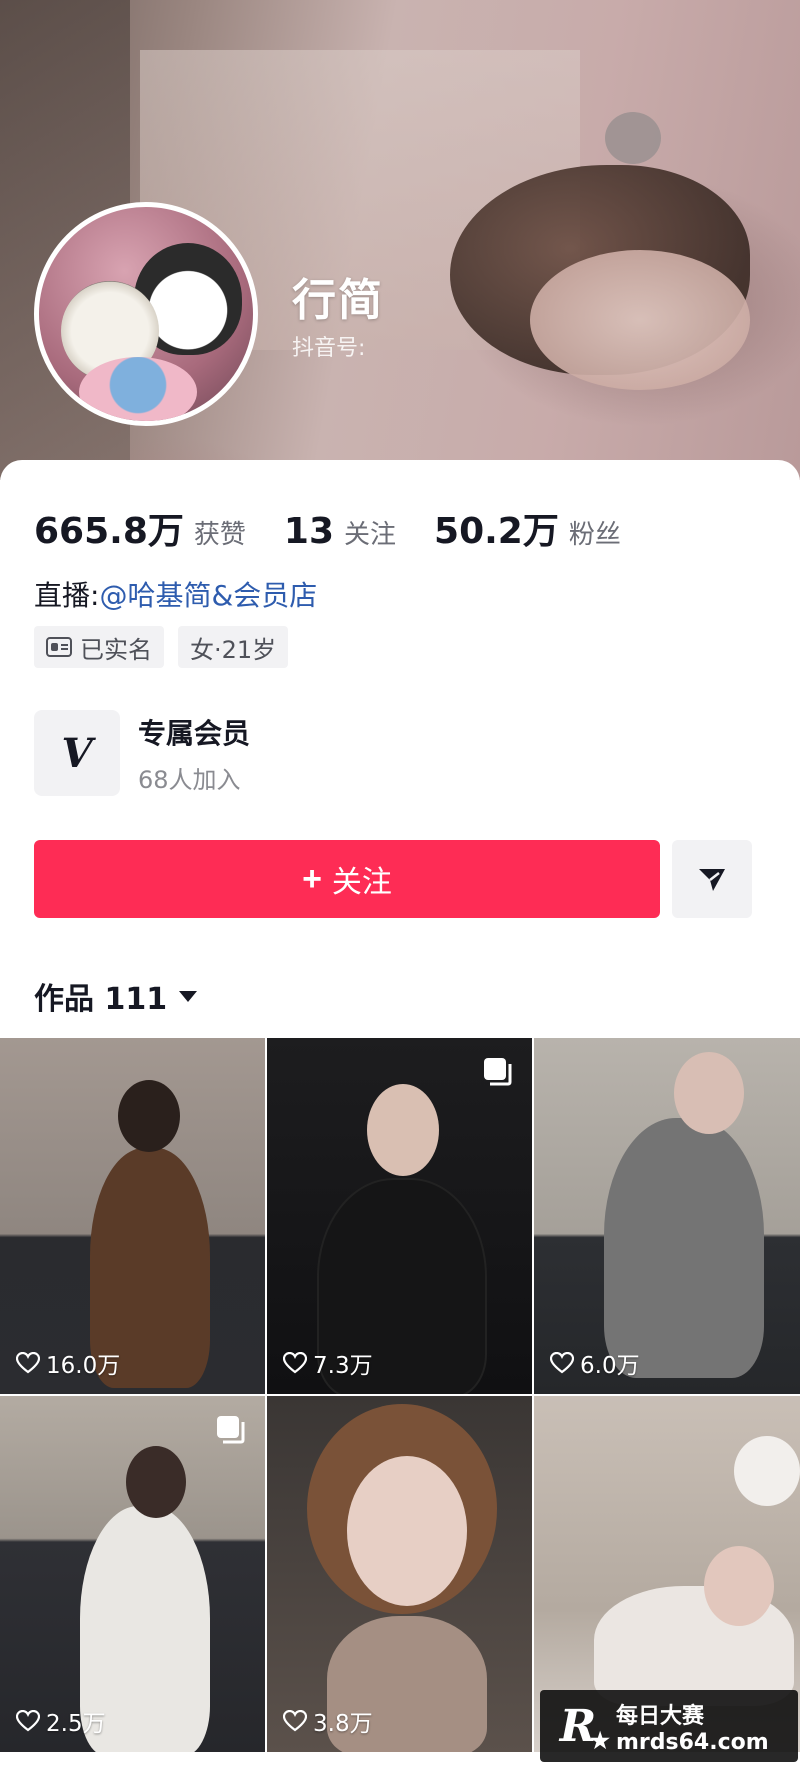 This screenshot has height=1768, width=800. What do you see at coordinates (594, 535) in the screenshot?
I see `stat-followers-label: 粉丝` at bounding box center [594, 535].